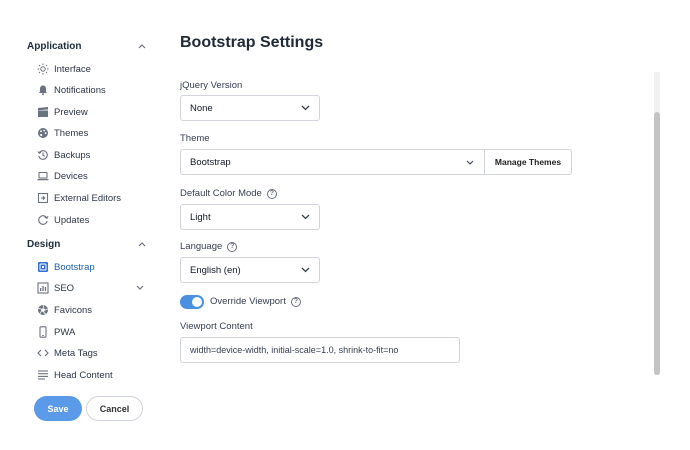 Image resolution: width=690 pixels, height=450 pixels. What do you see at coordinates (43, 155) in the screenshot?
I see `history-icon` at bounding box center [43, 155].